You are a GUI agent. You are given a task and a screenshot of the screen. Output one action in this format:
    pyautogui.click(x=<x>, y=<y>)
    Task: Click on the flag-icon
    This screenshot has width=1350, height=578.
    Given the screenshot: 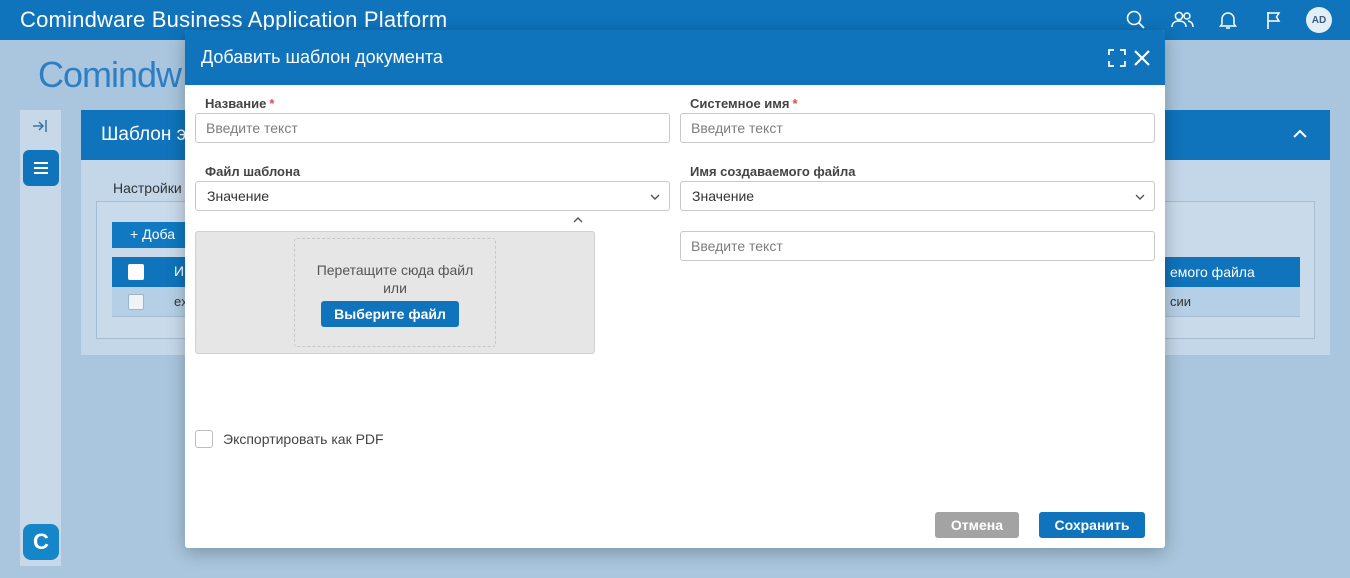 What is the action you would take?
    pyautogui.click(x=1274, y=20)
    